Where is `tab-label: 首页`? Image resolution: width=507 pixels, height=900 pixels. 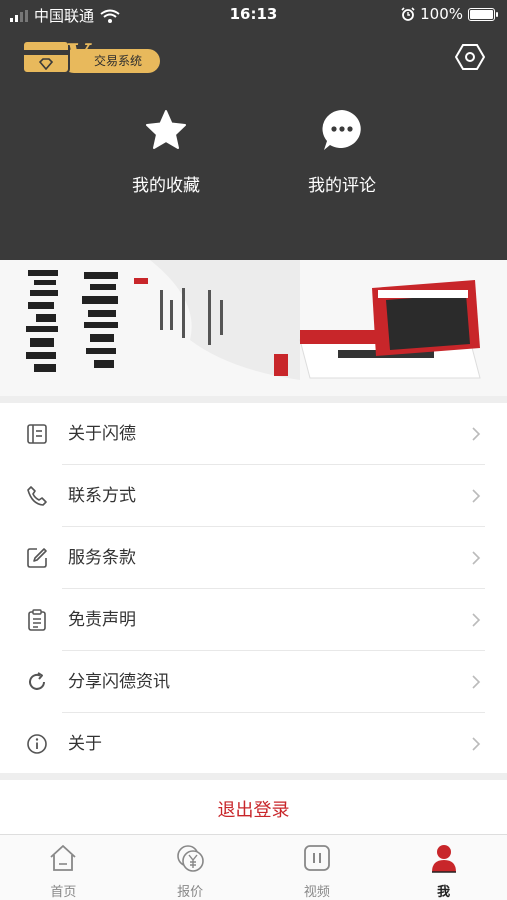 tab-label: 首页 is located at coordinates (63, 892).